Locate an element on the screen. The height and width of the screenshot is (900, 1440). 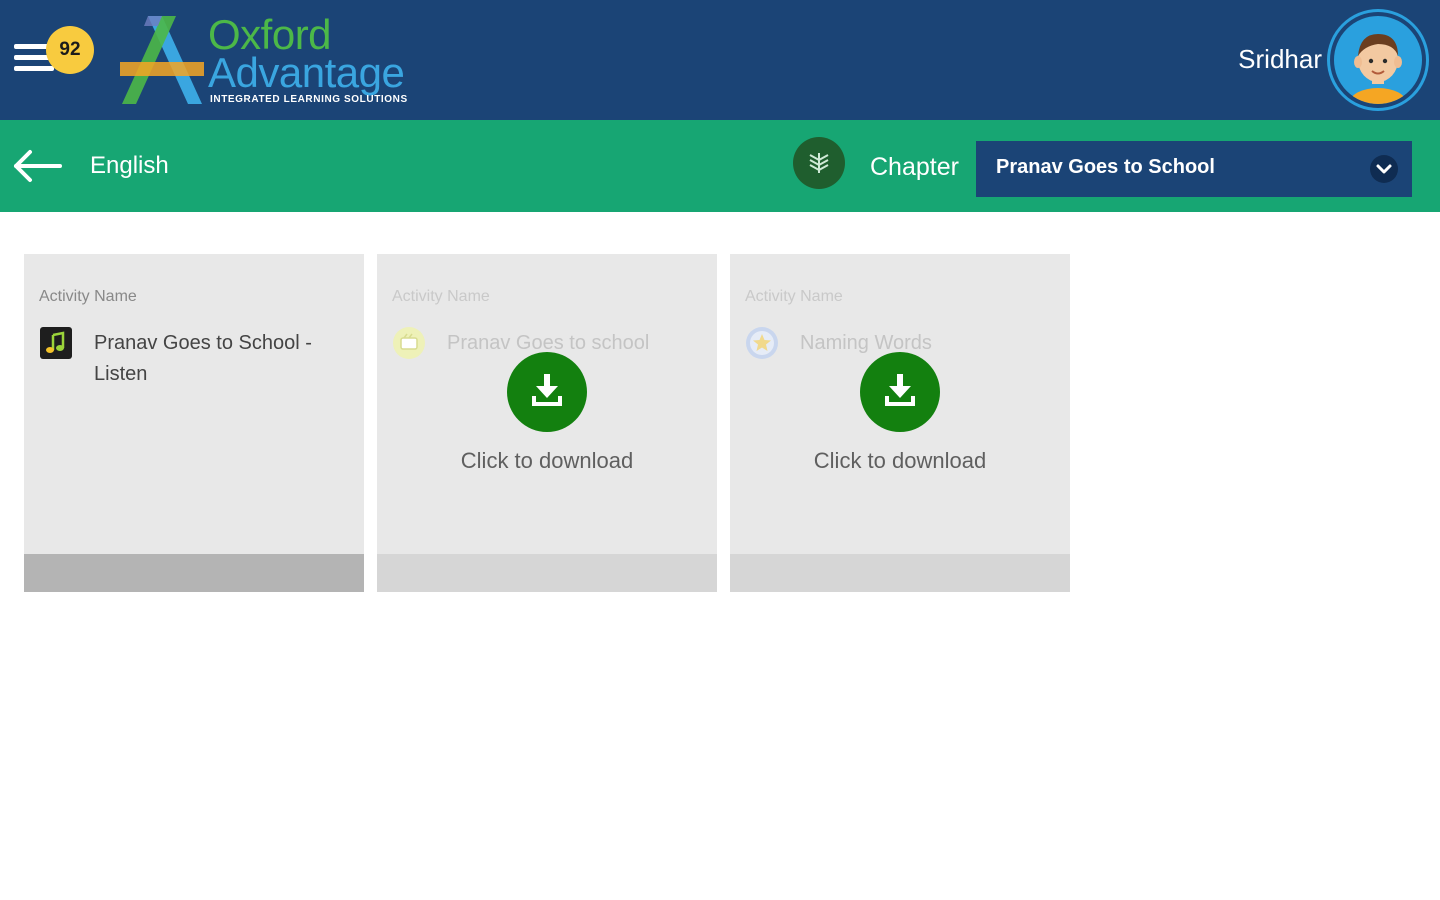
chapter-label: Chapter is located at coordinates (914, 167).